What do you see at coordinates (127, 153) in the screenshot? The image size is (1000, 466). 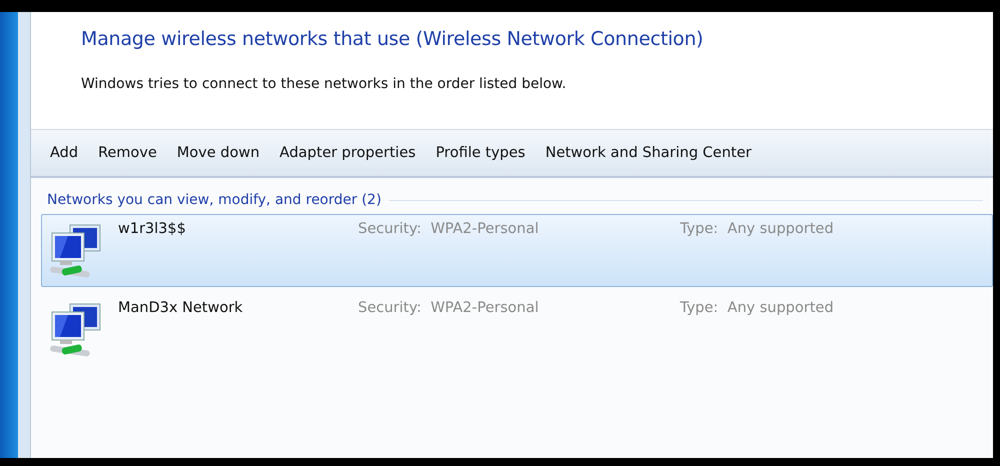 I see `toolbar-button: Remove` at bounding box center [127, 153].